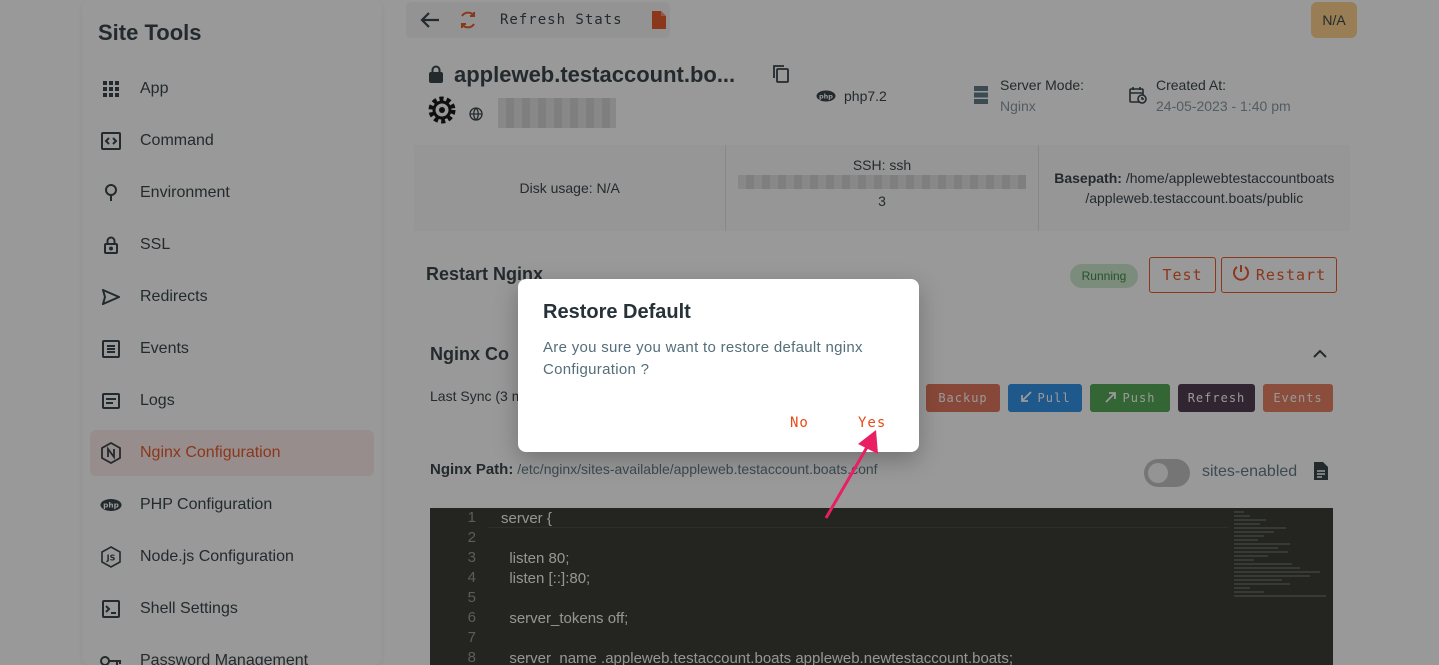 The height and width of the screenshot is (665, 1439). Describe the element at coordinates (851, 474) in the screenshot. I see `annotation-arrow-icon` at that location.